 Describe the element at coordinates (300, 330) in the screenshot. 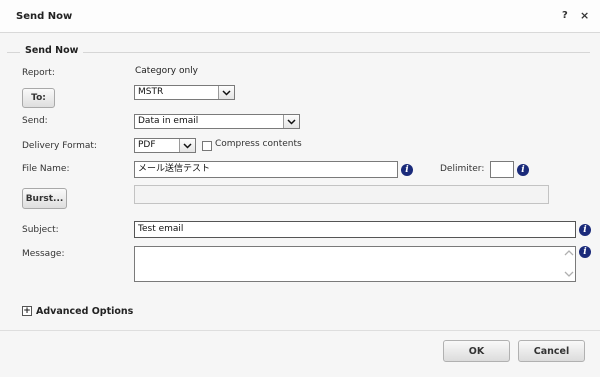

I see `footer-divider` at that location.